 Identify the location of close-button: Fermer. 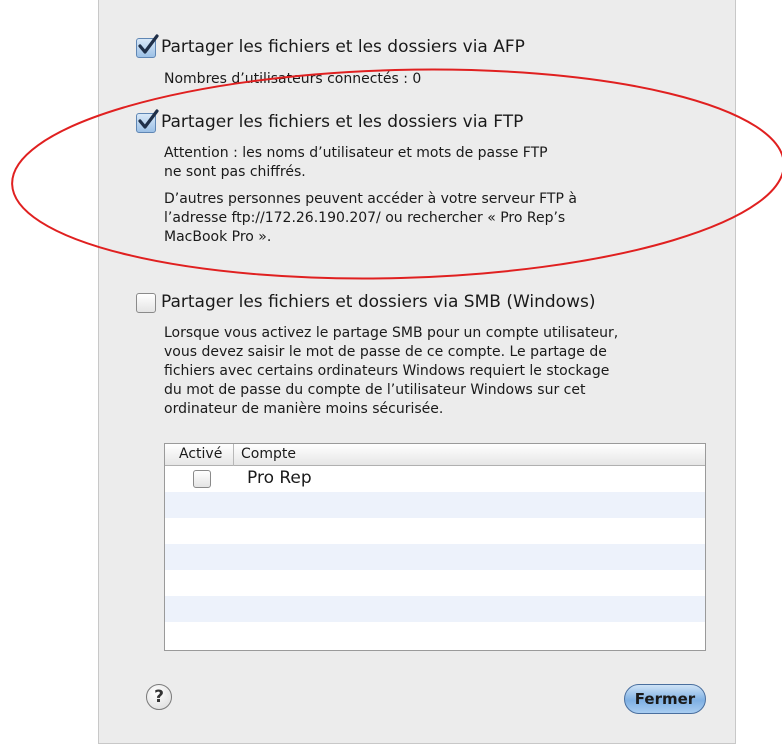
(665, 699).